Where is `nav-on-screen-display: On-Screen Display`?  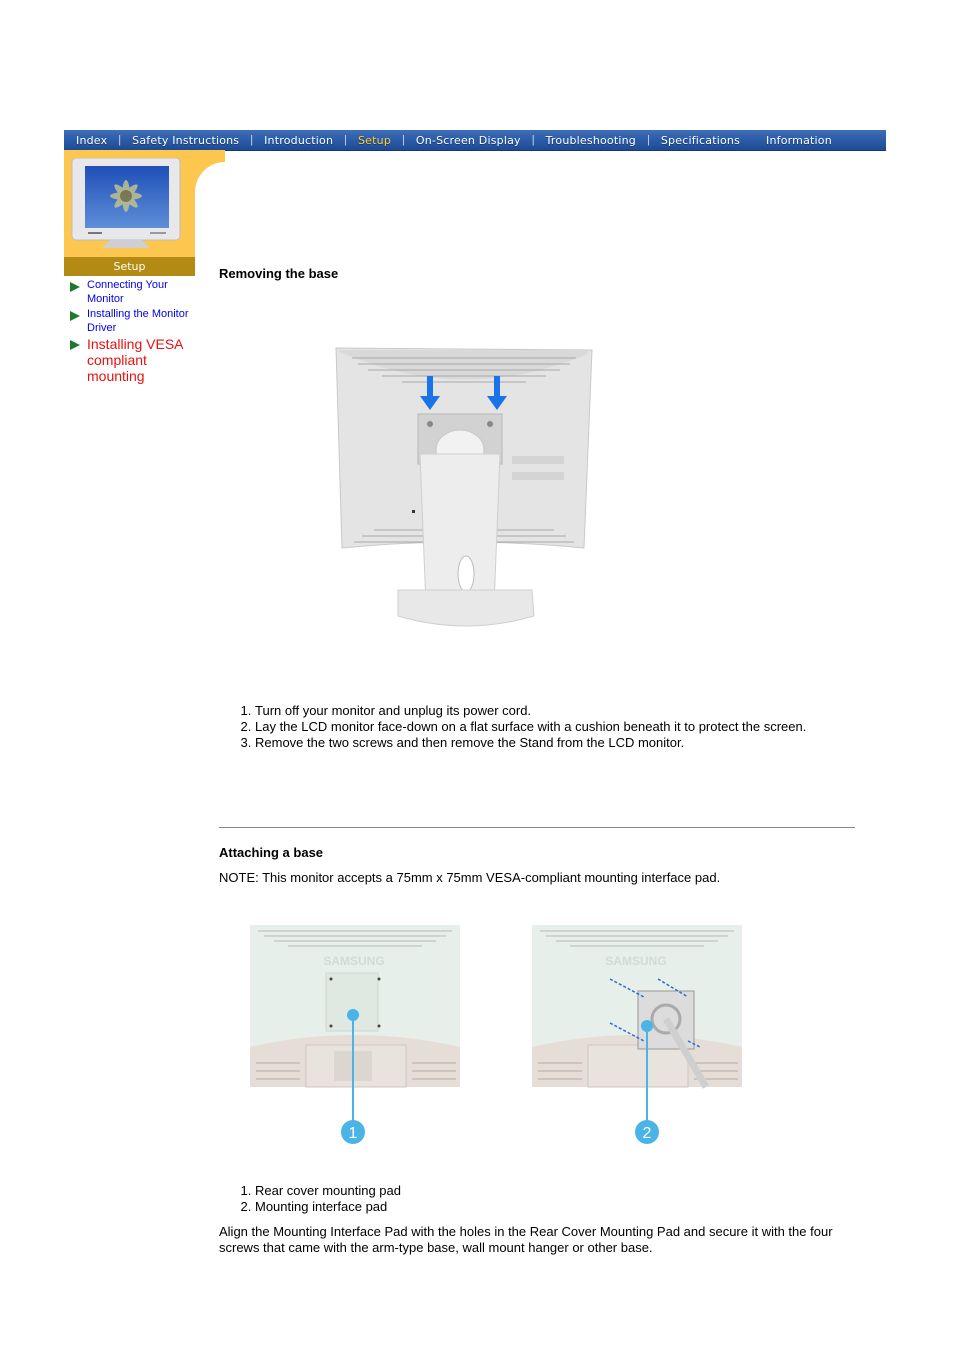 nav-on-screen-display: On-Screen Display is located at coordinates (468, 140).